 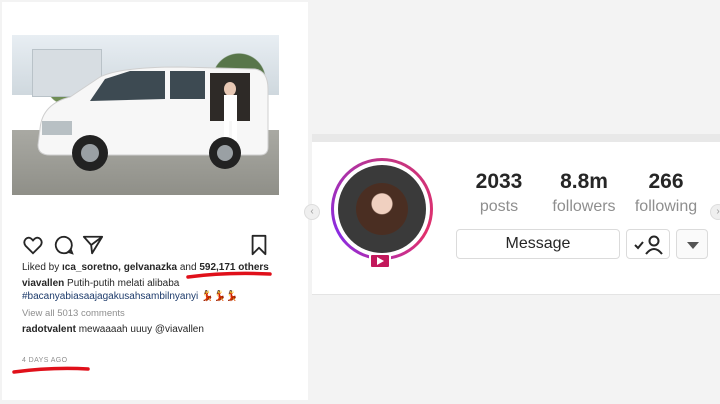 I want to click on stat-followers-label: followers, so click(x=584, y=206).